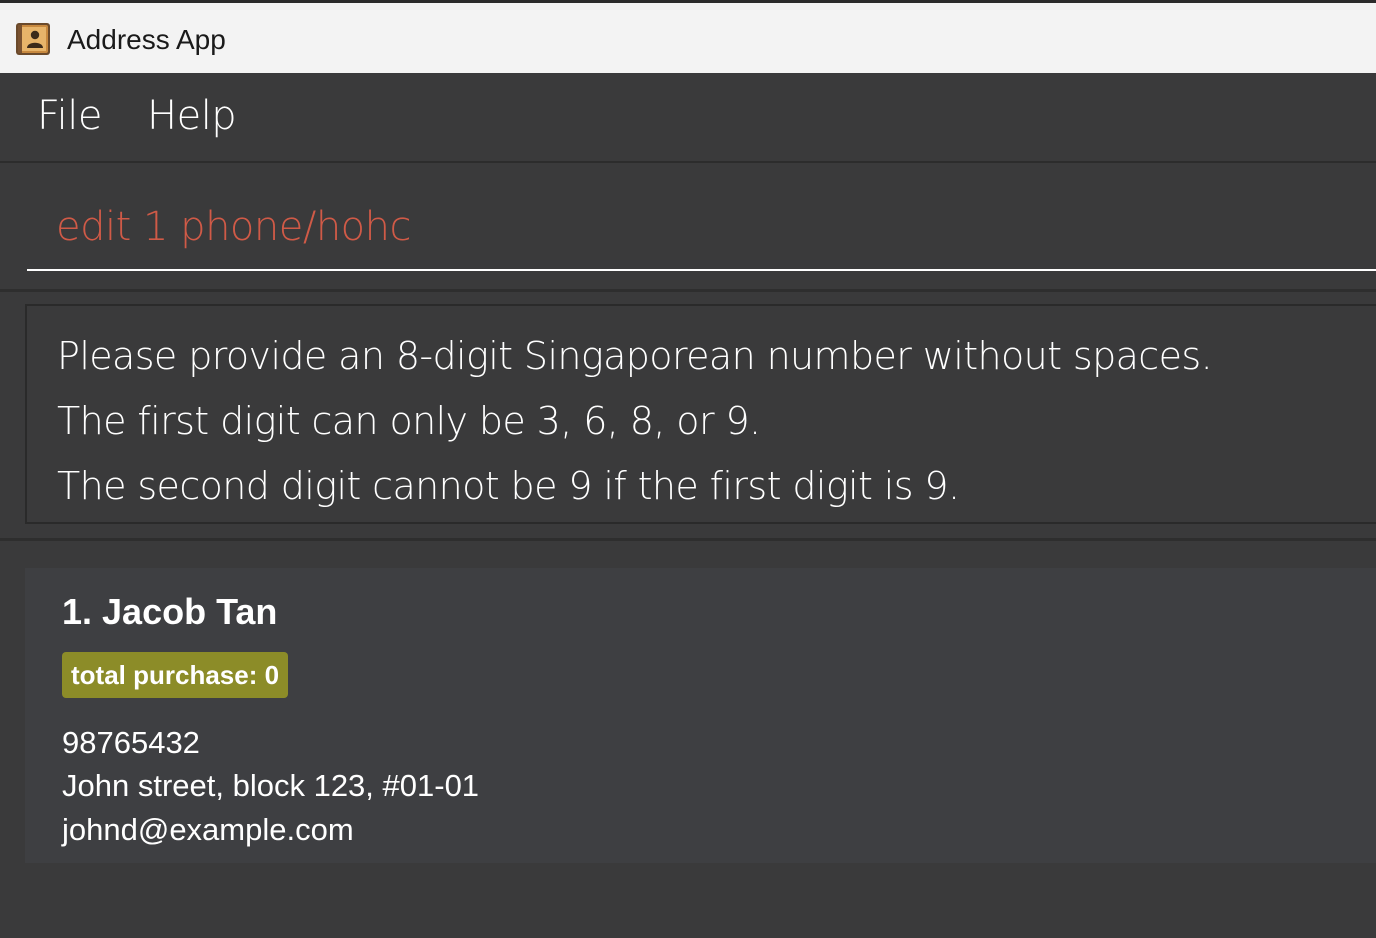  What do you see at coordinates (208, 829) in the screenshot?
I see `person-email: johnd@example.com` at bounding box center [208, 829].